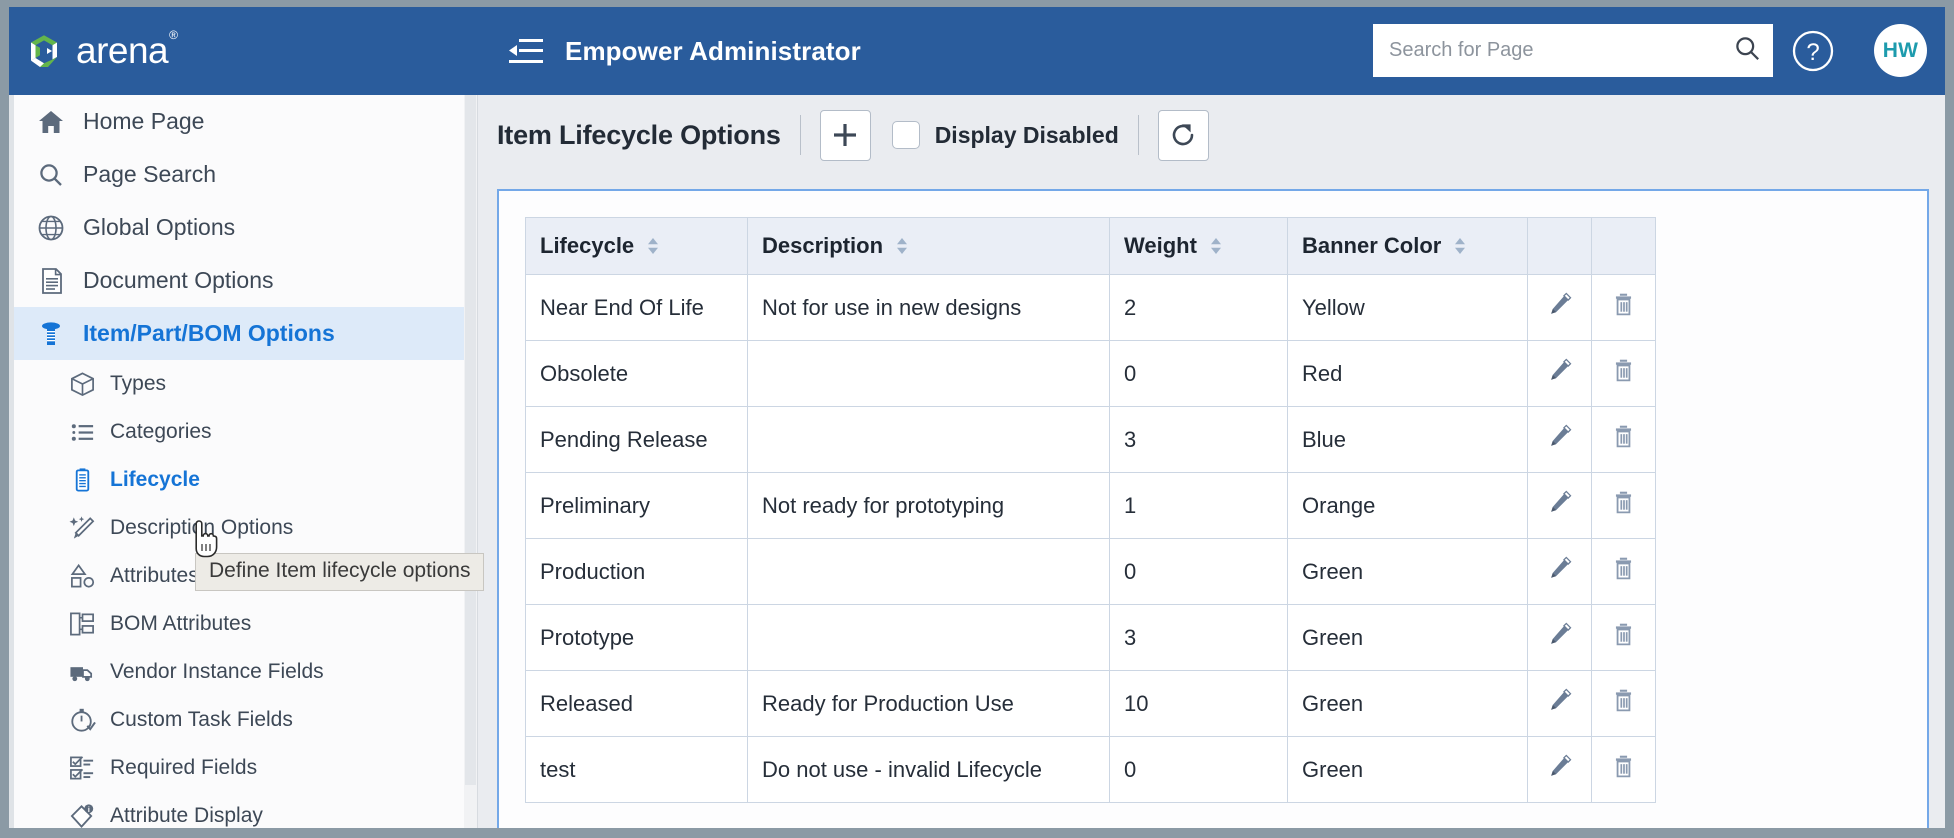 The image size is (1954, 838). Describe the element at coordinates (239, 672) in the screenshot. I see `sidebar-item-vendor-instance-fields: Vendor Instance Fields` at that location.